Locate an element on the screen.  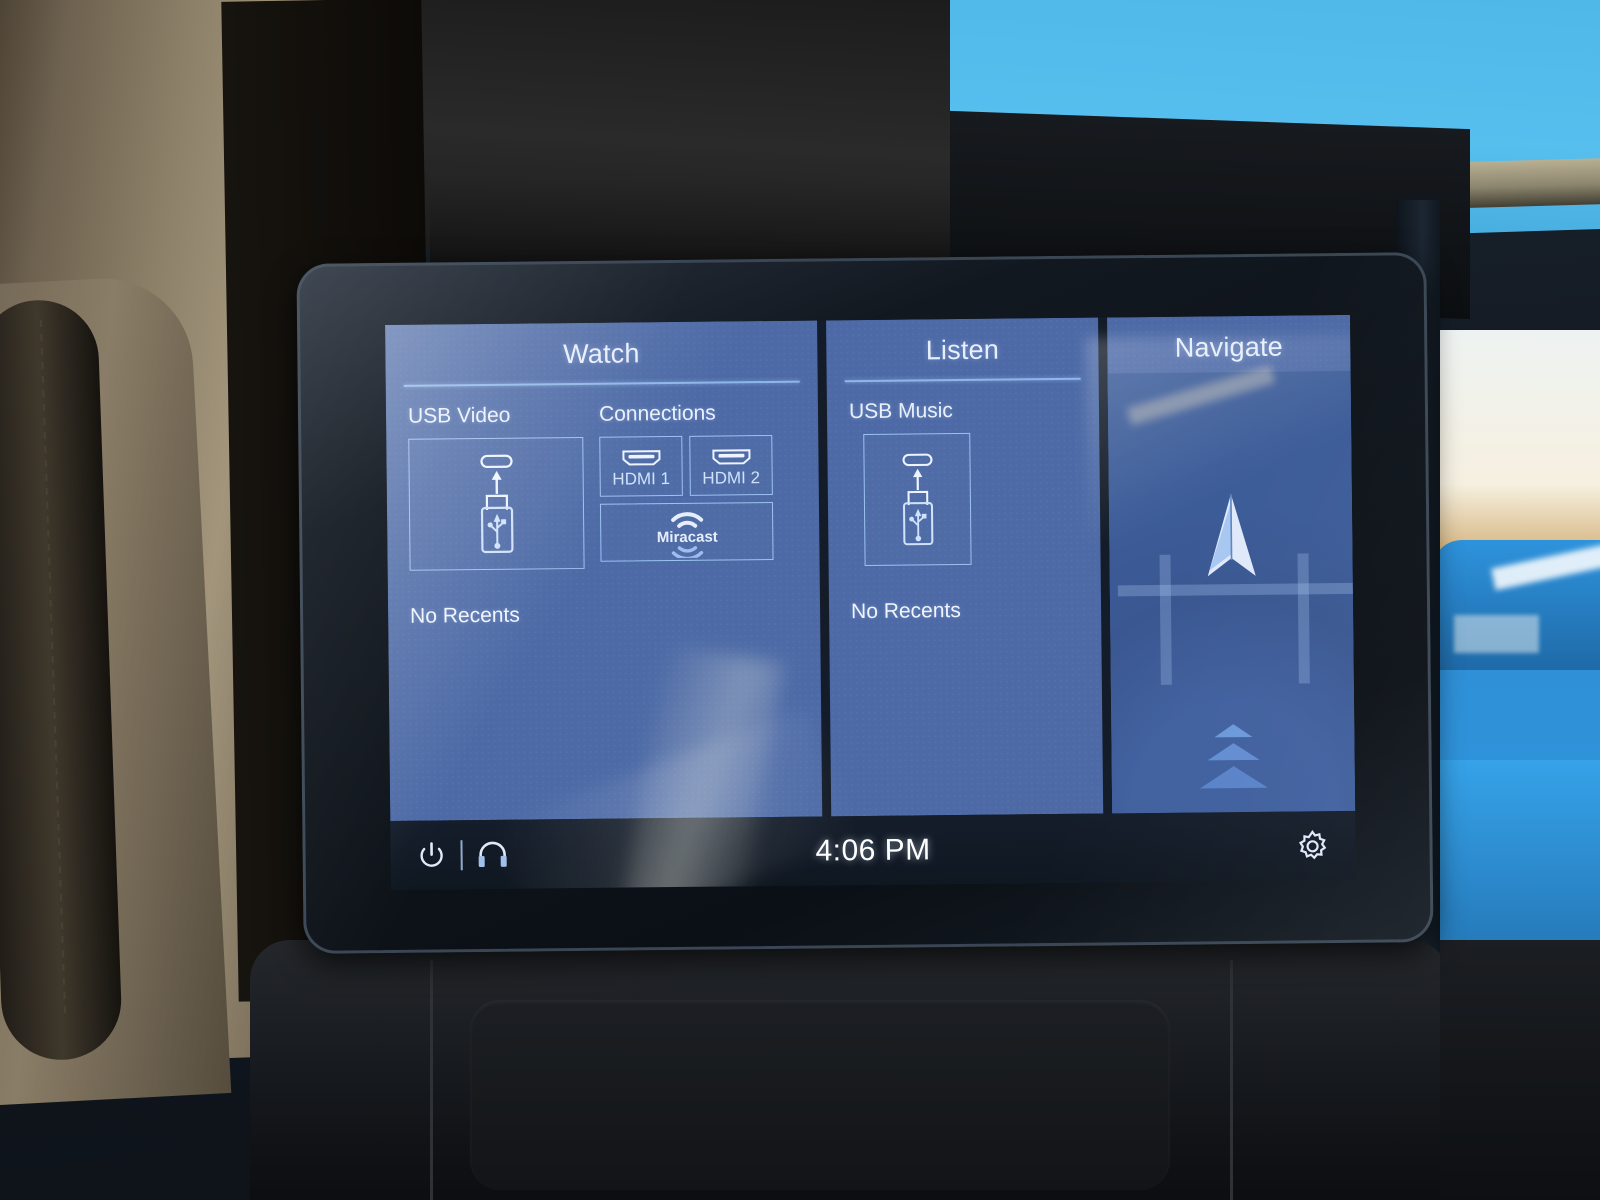
listen-panel-title: Listen is located at coordinates (962, 350).